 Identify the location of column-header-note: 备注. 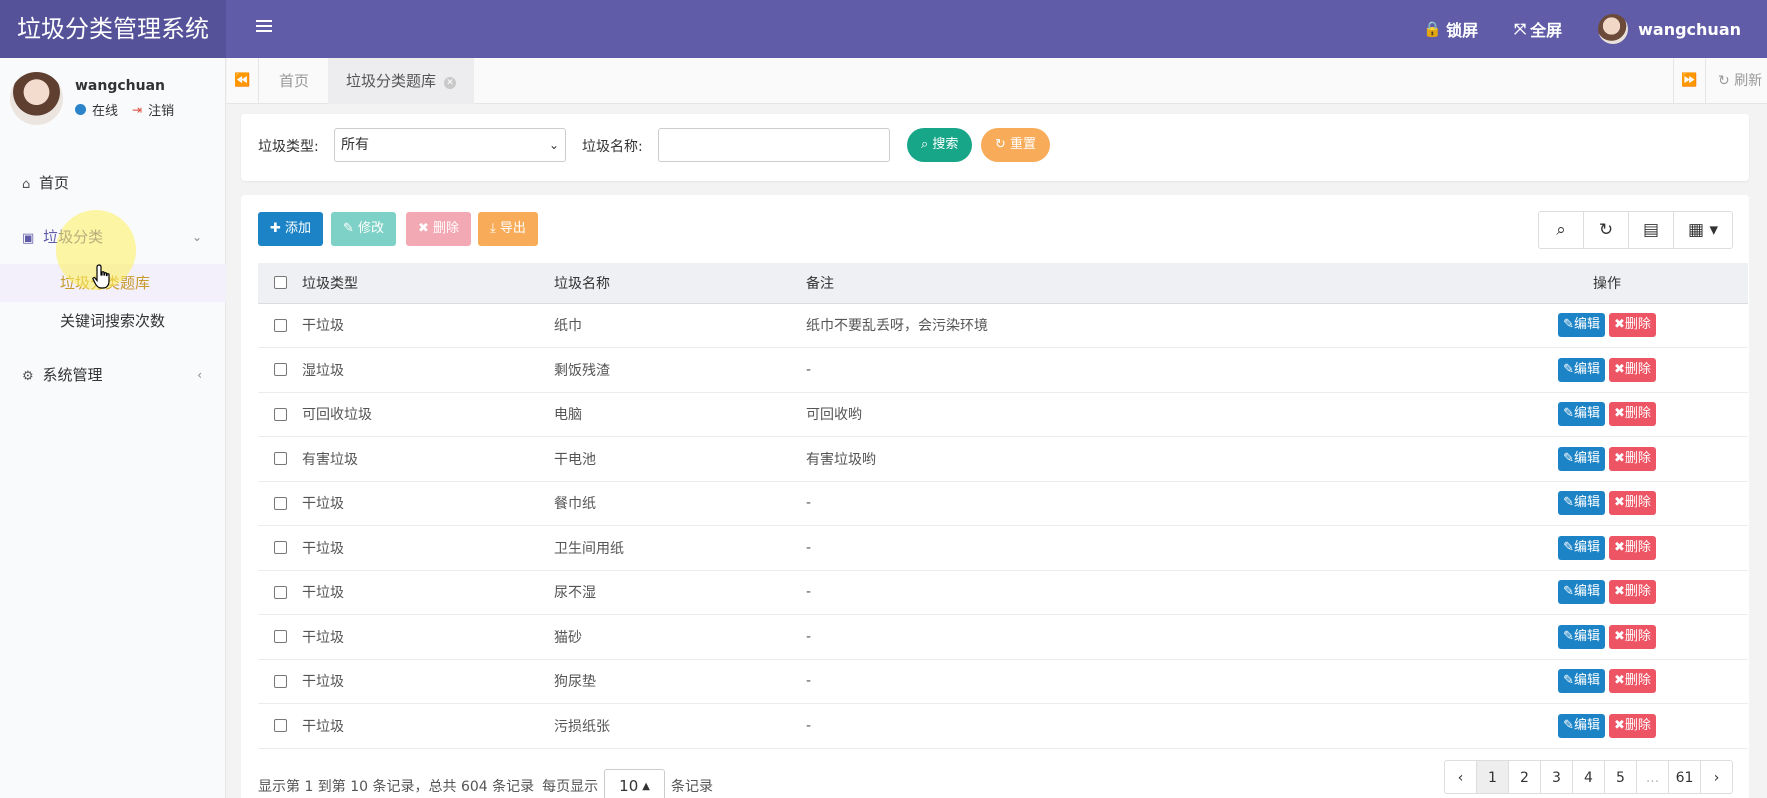
(1136, 283).